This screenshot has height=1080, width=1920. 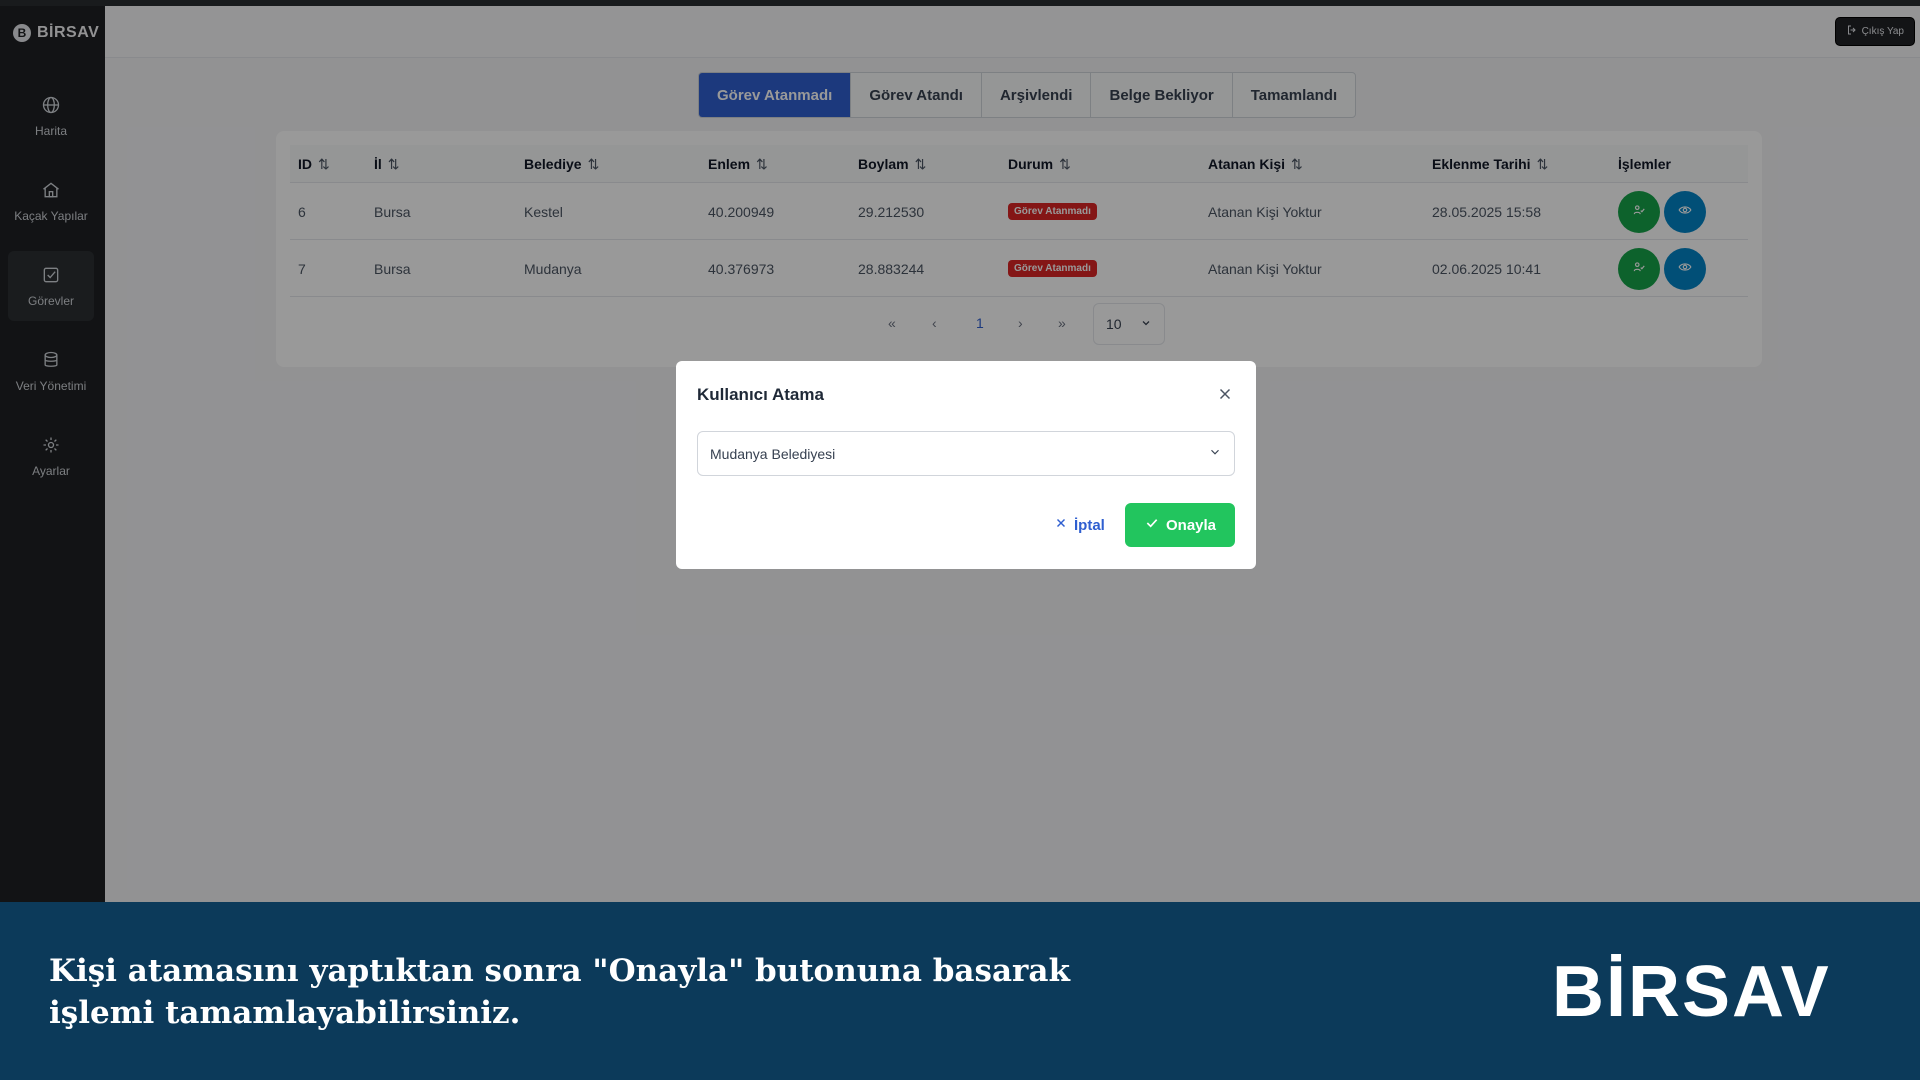 What do you see at coordinates (1691, 992) in the screenshot?
I see `banner-logo: BİRSAV` at bounding box center [1691, 992].